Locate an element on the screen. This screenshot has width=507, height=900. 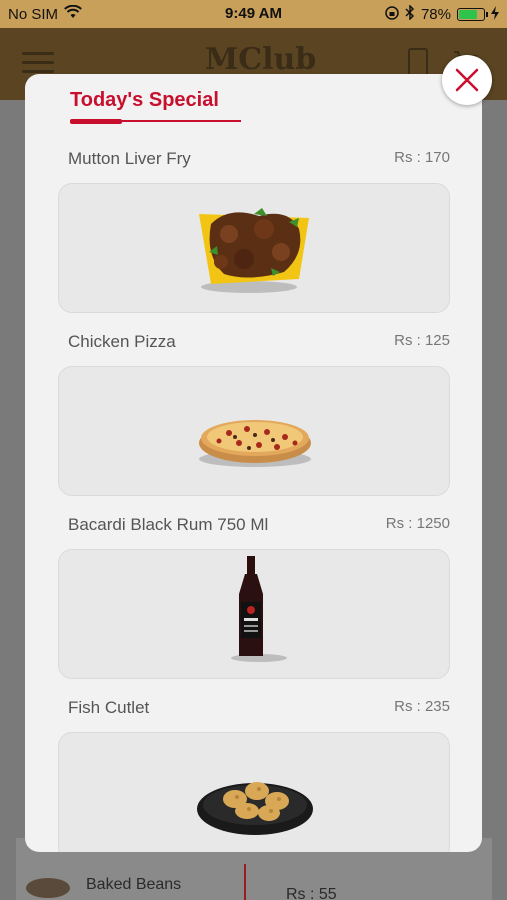
rotation-lock-icon is located at coordinates (392, 14).